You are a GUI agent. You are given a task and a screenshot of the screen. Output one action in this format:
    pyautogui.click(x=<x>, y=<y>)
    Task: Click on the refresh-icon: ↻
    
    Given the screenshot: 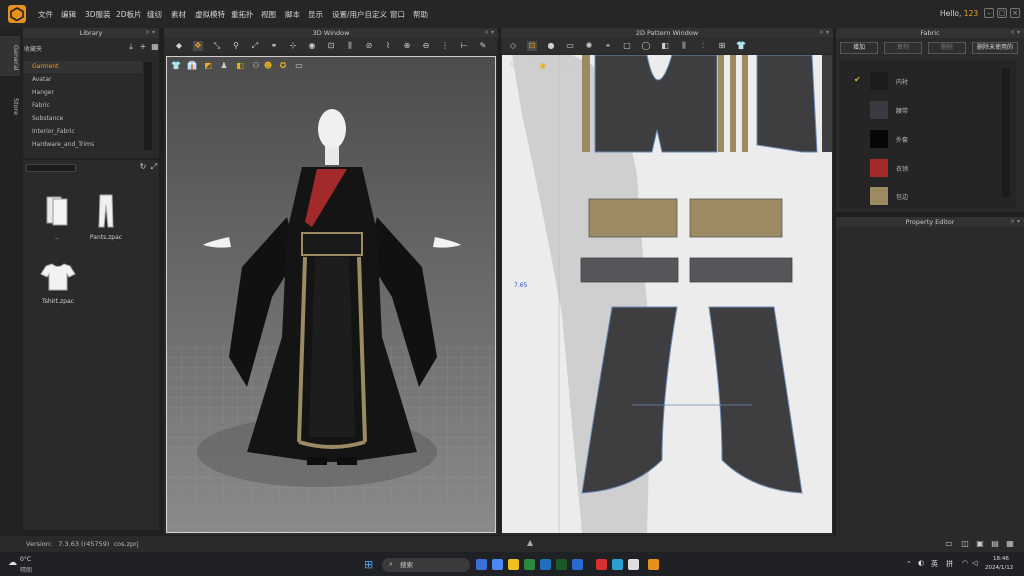 What is the action you would take?
    pyautogui.click(x=143, y=167)
    